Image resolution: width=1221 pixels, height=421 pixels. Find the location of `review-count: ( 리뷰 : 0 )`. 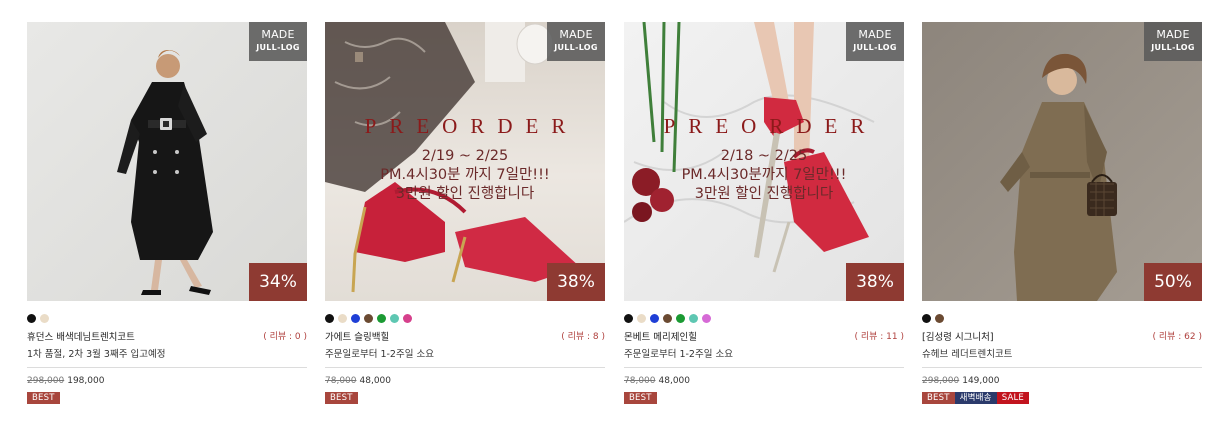

review-count: ( 리뷰 : 0 ) is located at coordinates (285, 337).